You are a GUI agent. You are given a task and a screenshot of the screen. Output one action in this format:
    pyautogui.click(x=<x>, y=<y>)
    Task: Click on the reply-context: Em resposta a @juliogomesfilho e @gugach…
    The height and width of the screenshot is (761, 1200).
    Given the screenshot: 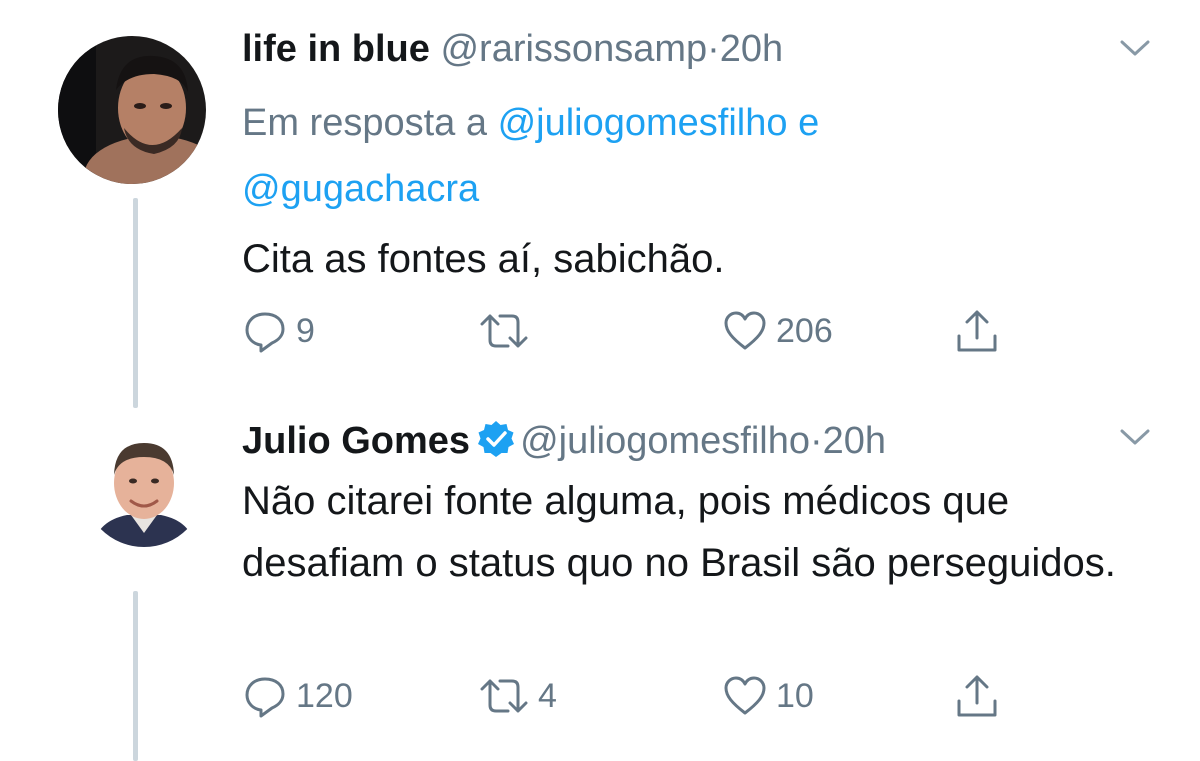 What is the action you would take?
    pyautogui.click(x=622, y=156)
    